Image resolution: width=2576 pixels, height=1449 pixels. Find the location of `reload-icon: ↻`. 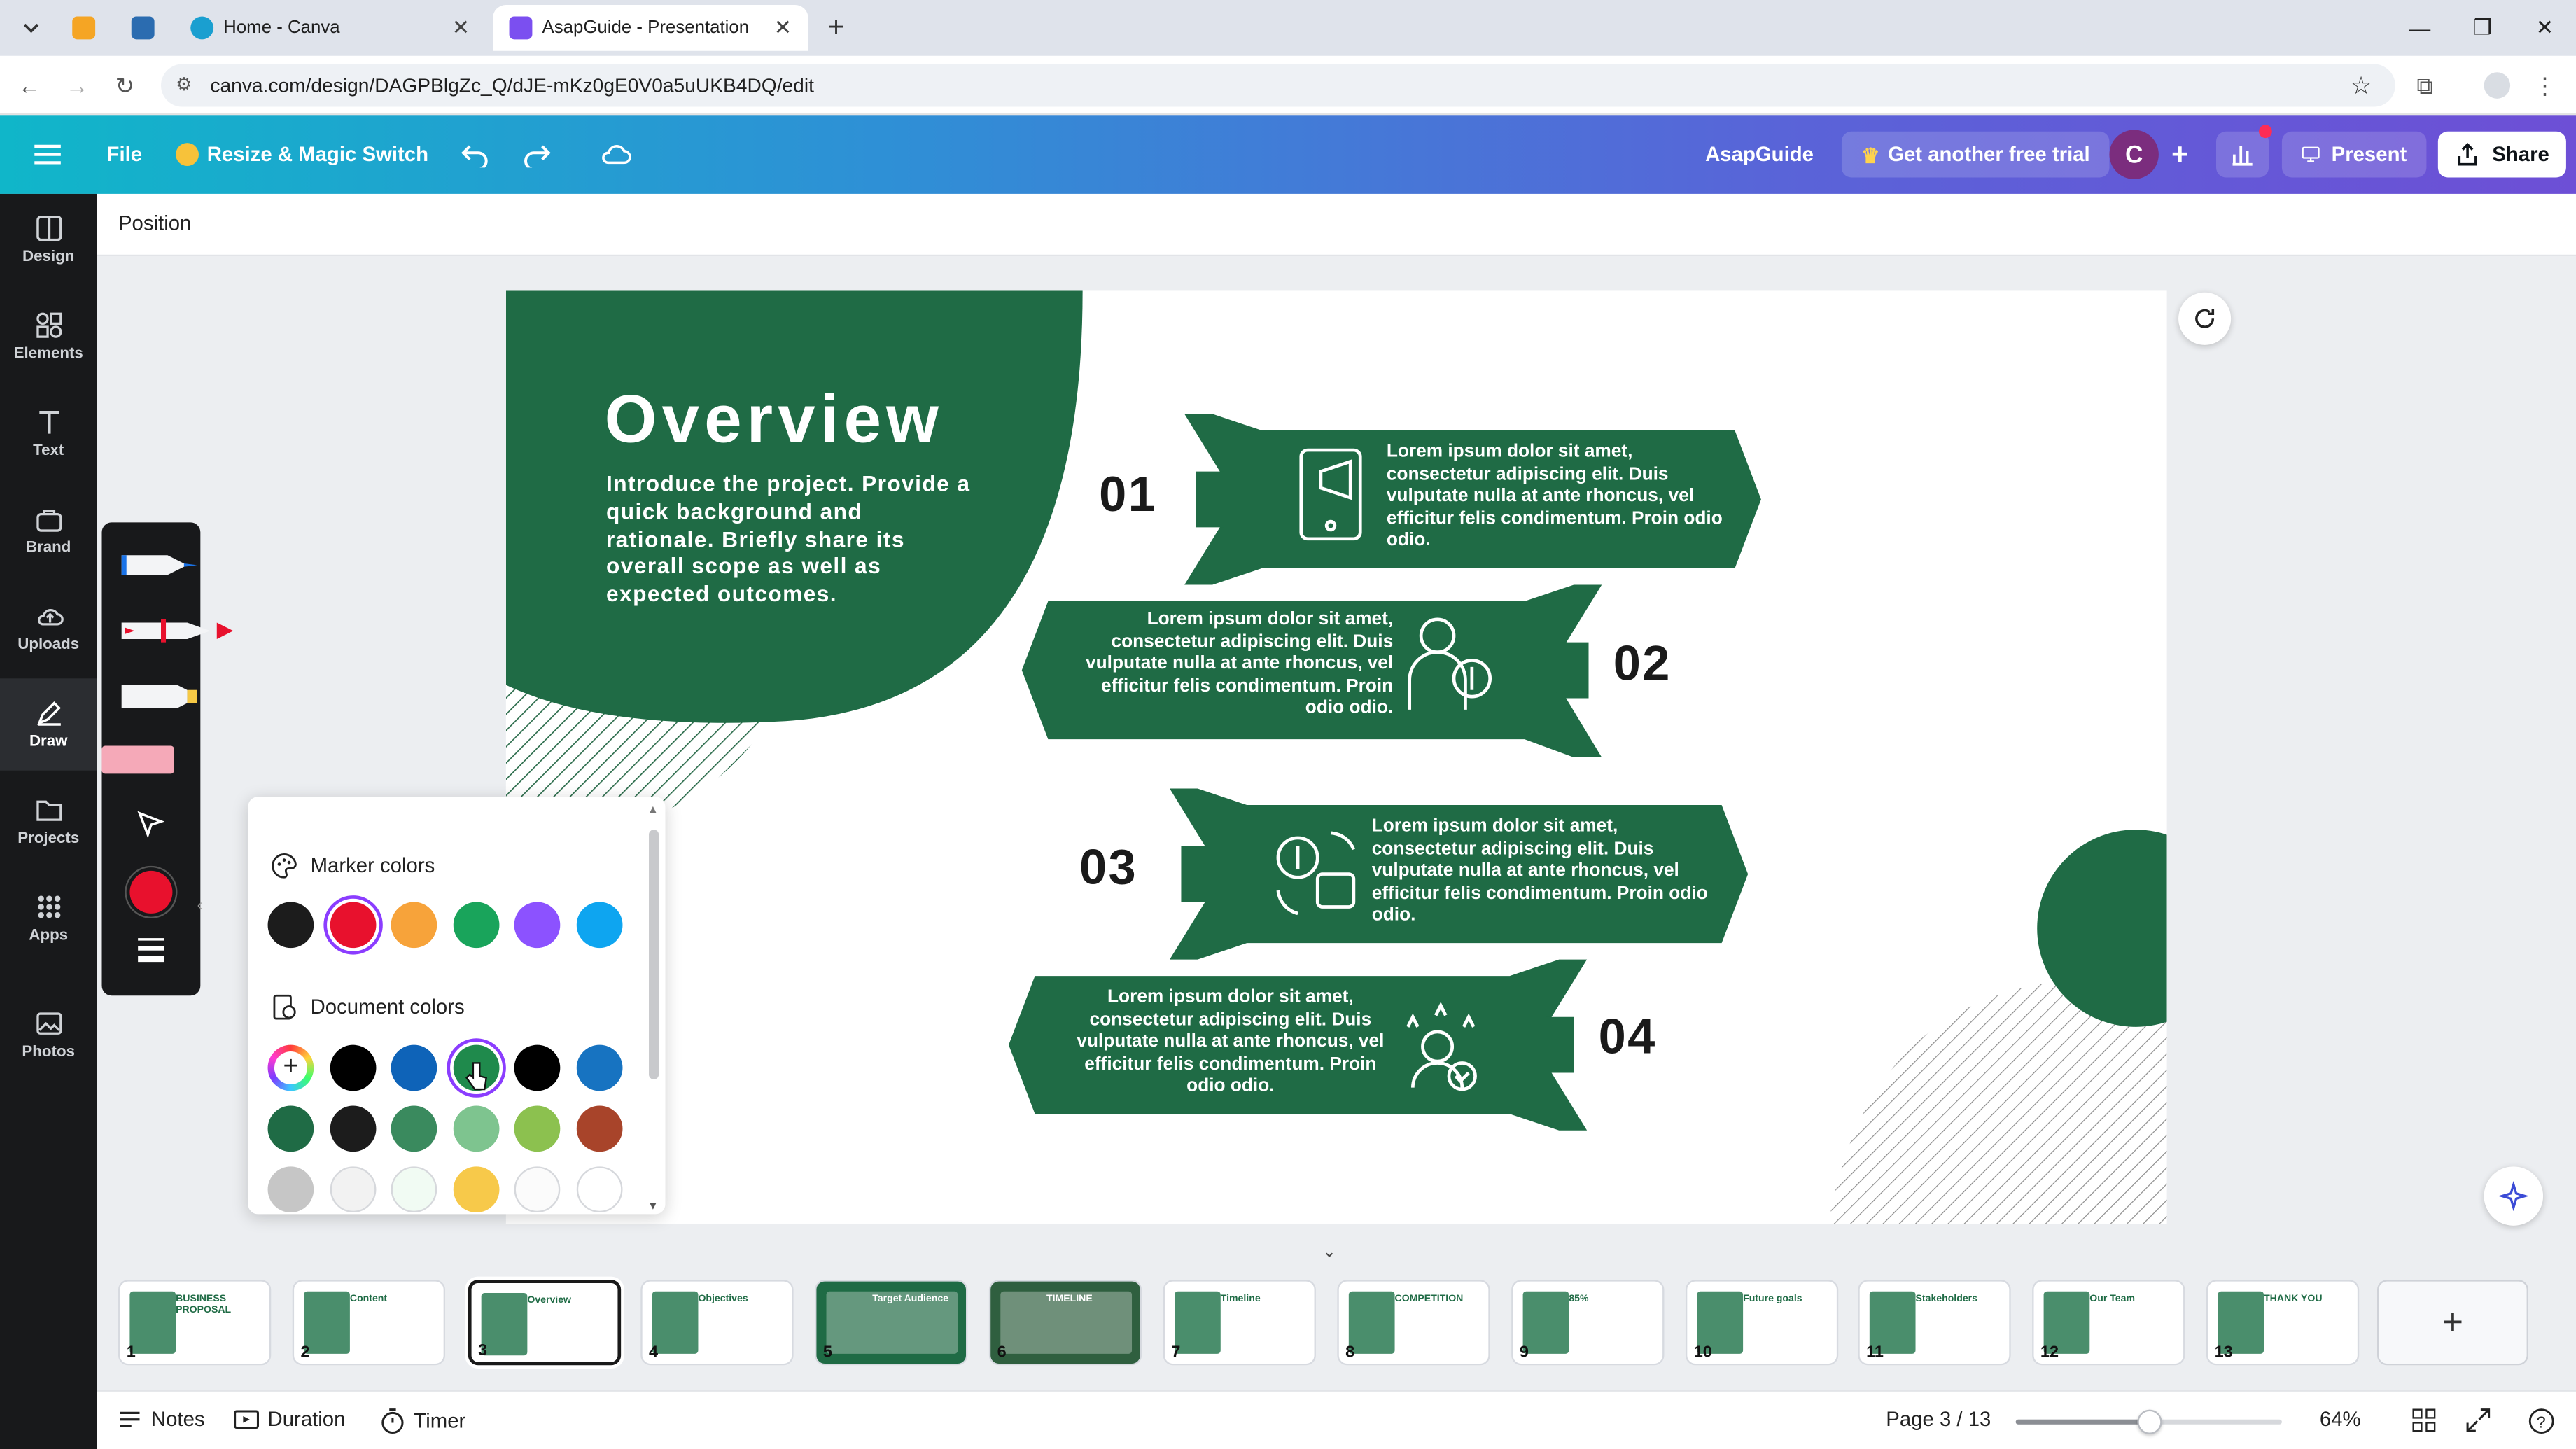

reload-icon: ↻ is located at coordinates (124, 85).